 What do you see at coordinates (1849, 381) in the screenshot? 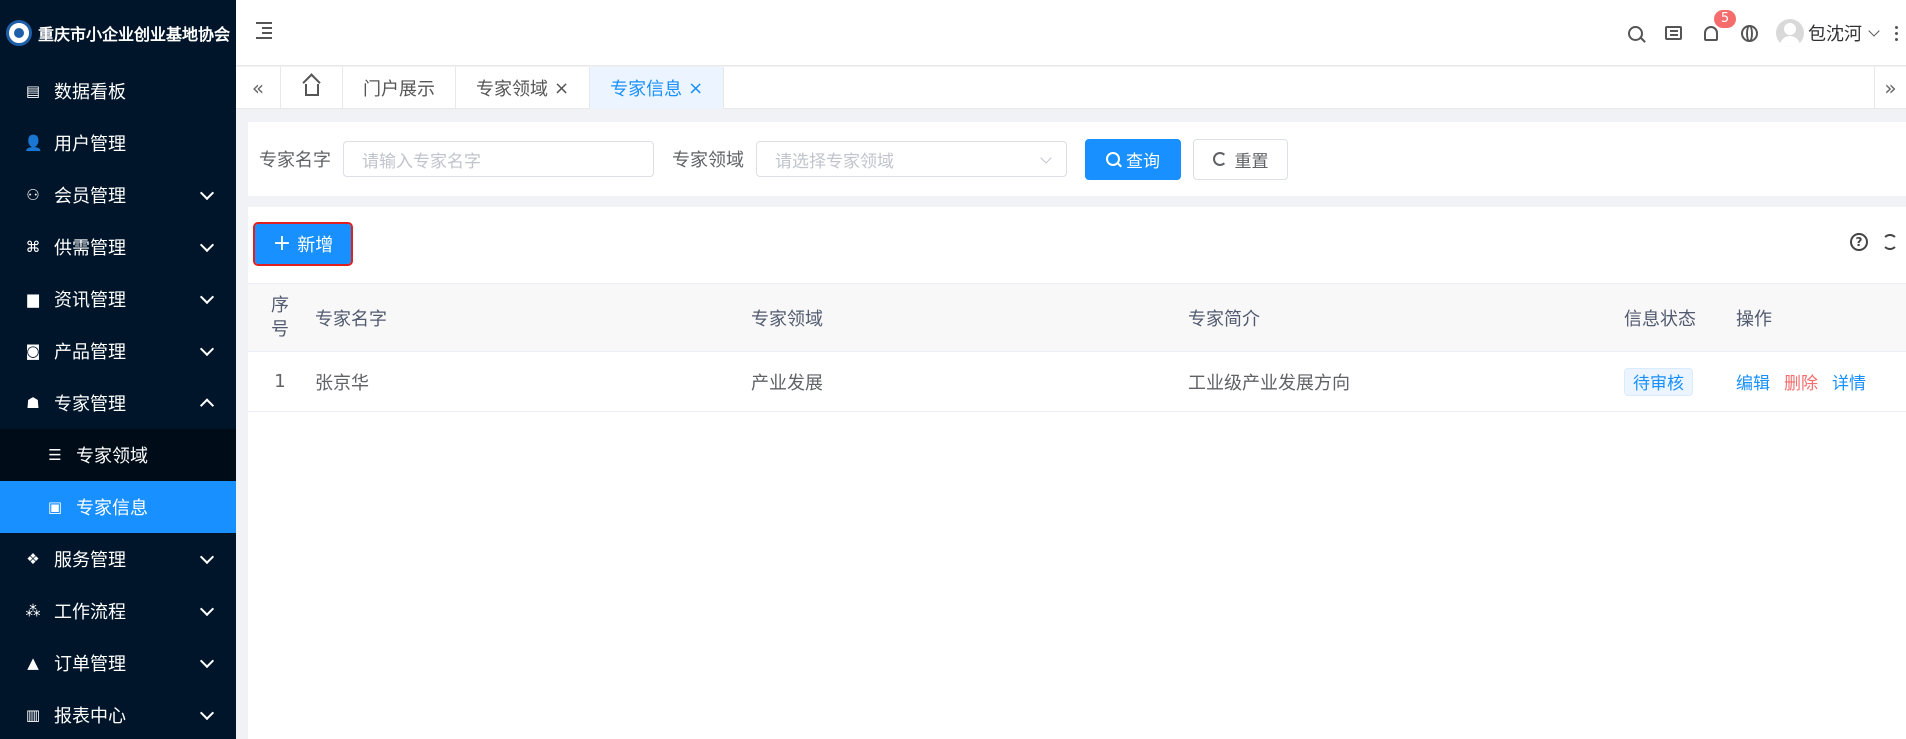
I see `detail-link: 详情` at bounding box center [1849, 381].